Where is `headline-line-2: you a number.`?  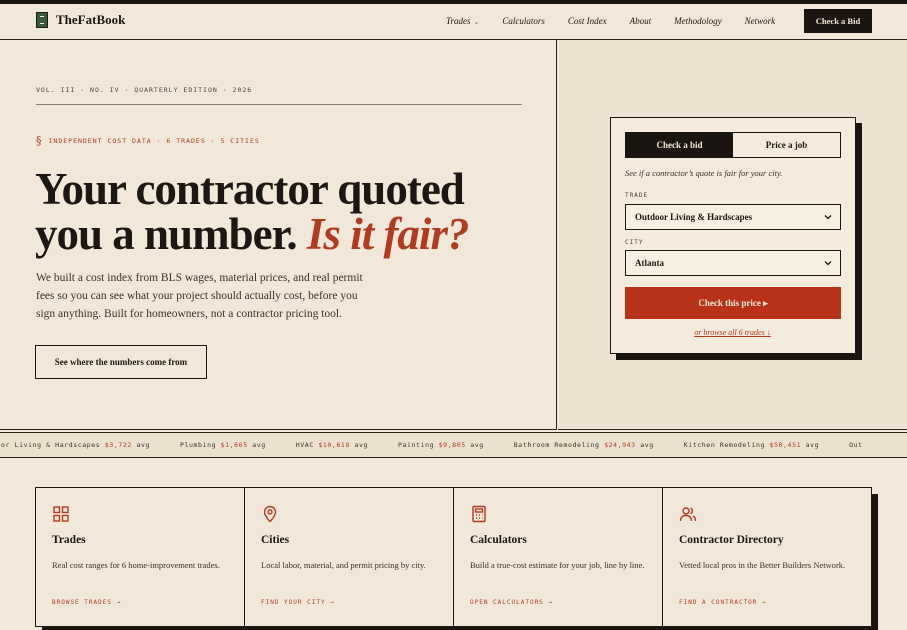 headline-line-2: you a number. is located at coordinates (166, 234).